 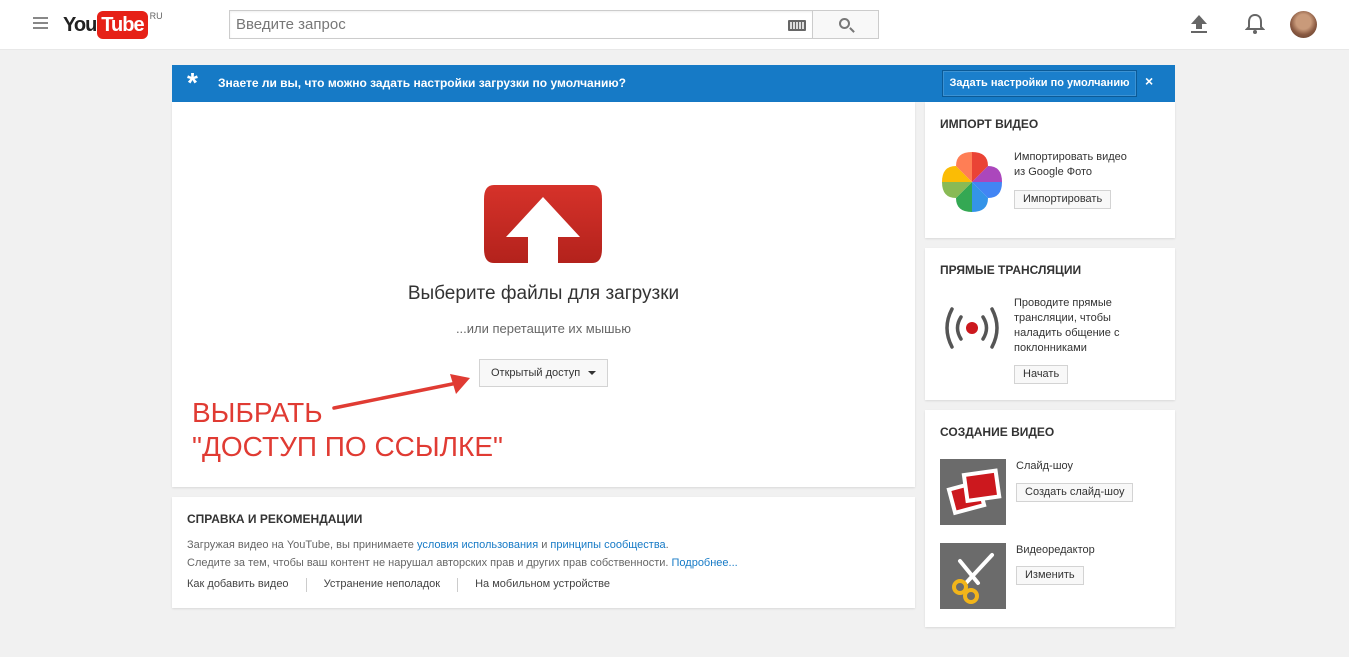 I want to click on how-to-upload-link: Как добавить видео, so click(x=238, y=585).